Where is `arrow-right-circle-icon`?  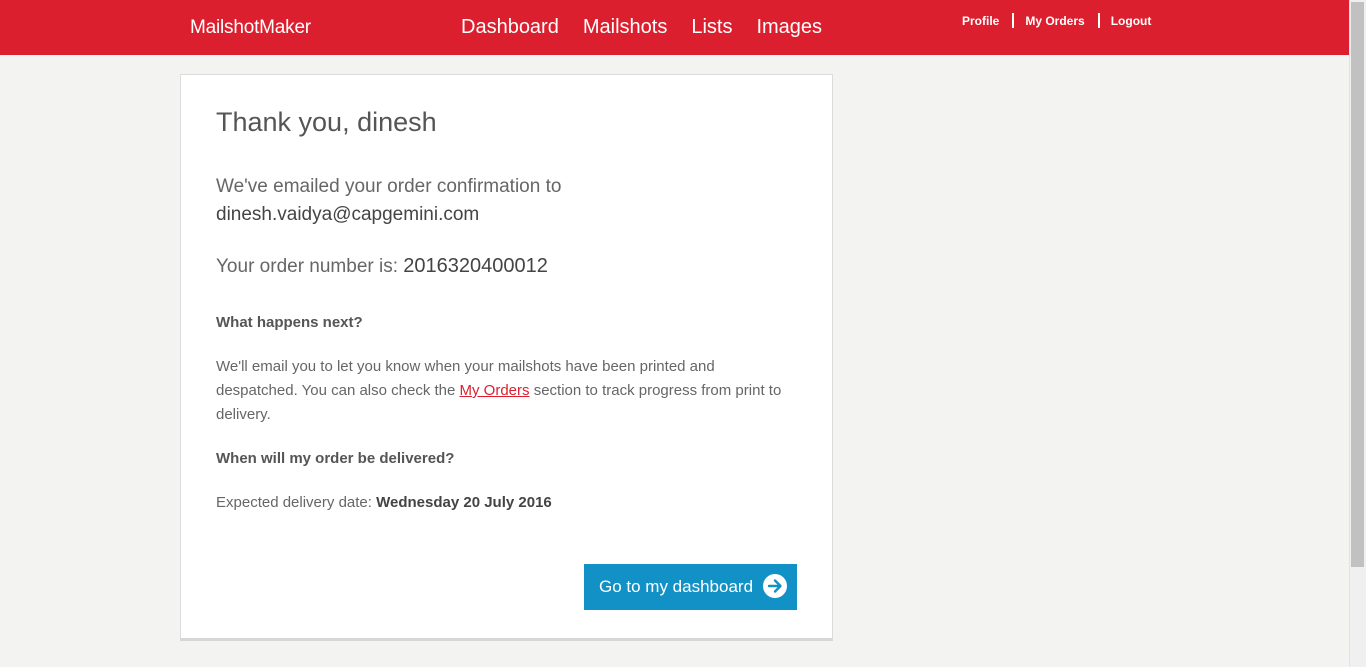
arrow-right-circle-icon is located at coordinates (775, 586).